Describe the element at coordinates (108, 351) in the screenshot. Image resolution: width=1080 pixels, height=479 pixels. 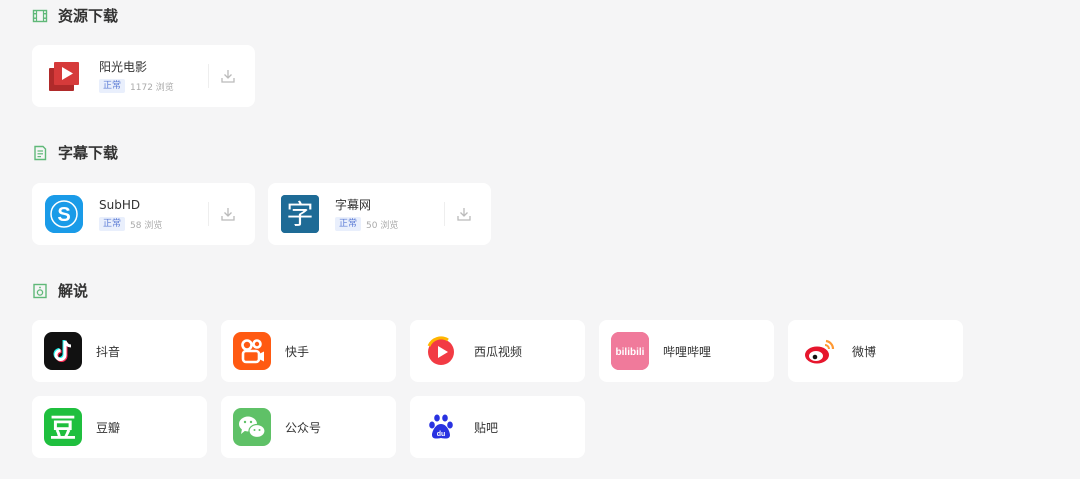
I see `link-name: 抖音` at that location.